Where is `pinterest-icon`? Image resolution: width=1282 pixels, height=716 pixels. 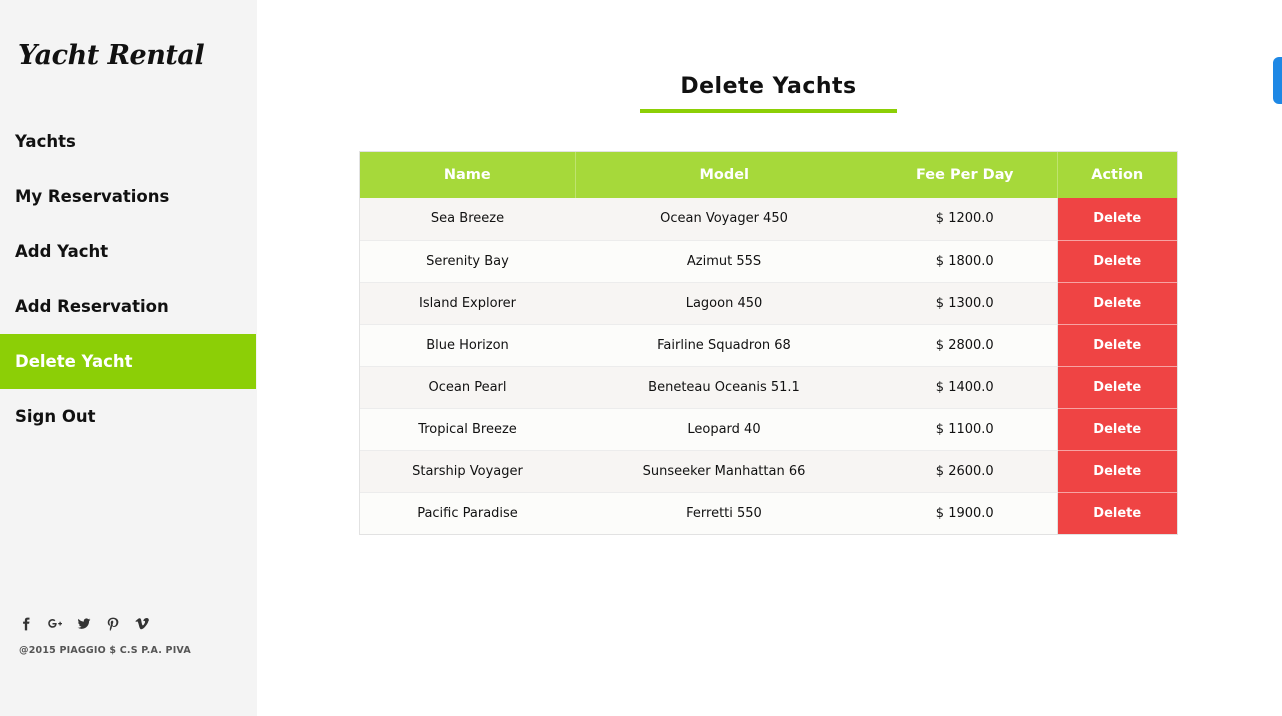
pinterest-icon is located at coordinates (113, 624).